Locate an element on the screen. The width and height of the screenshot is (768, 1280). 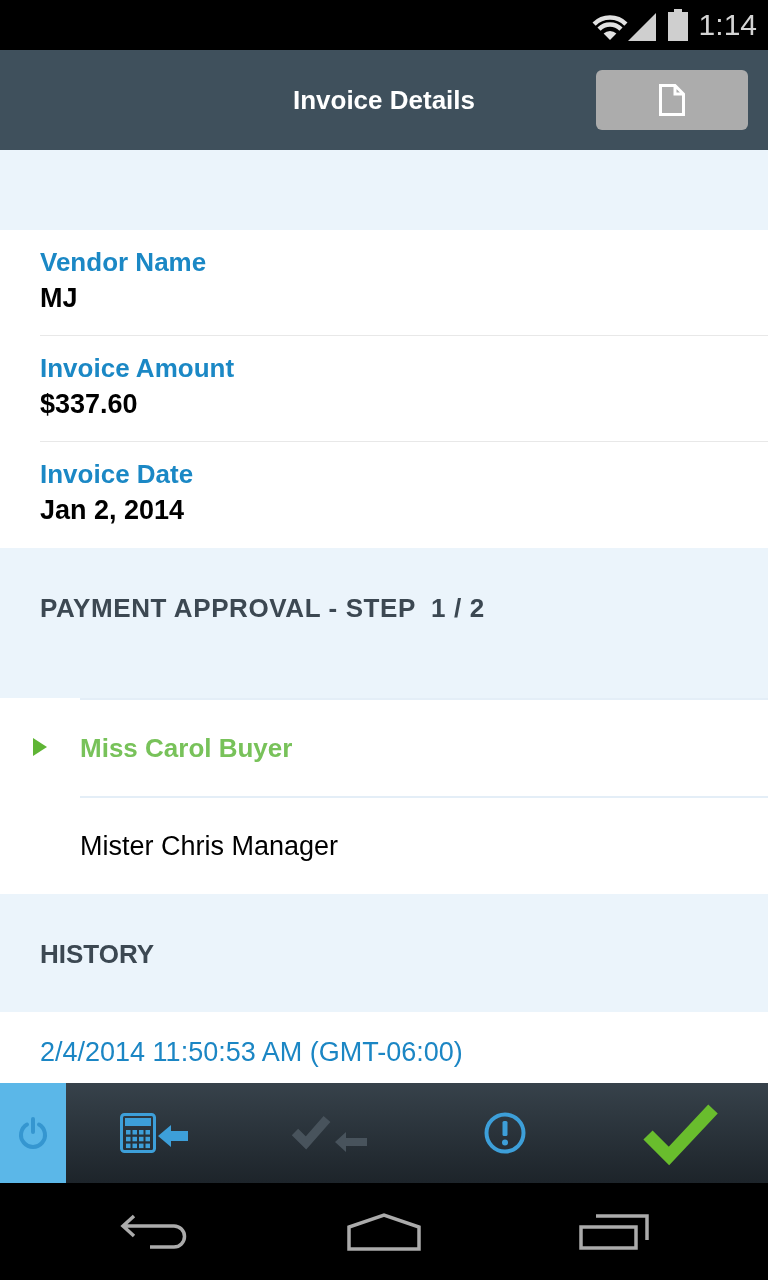
field-label: Invoice Date is located at coordinates (117, 474).